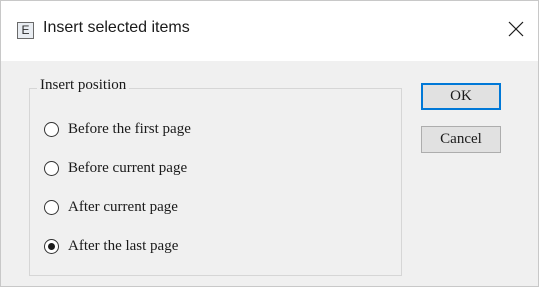  What do you see at coordinates (25, 30) in the screenshot?
I see `app-icon: E` at bounding box center [25, 30].